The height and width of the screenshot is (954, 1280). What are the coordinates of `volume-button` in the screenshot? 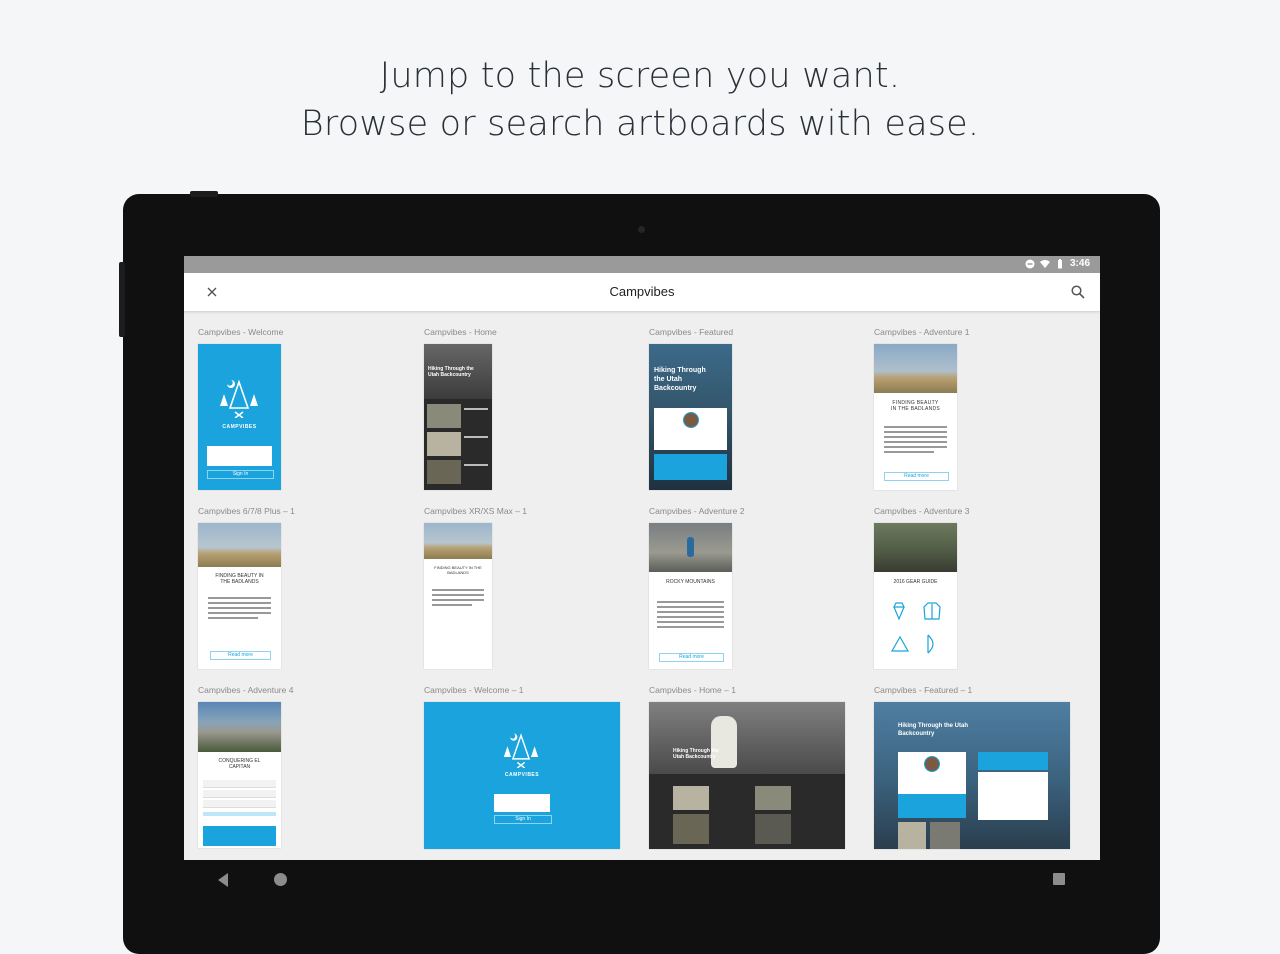 It's located at (122, 299).